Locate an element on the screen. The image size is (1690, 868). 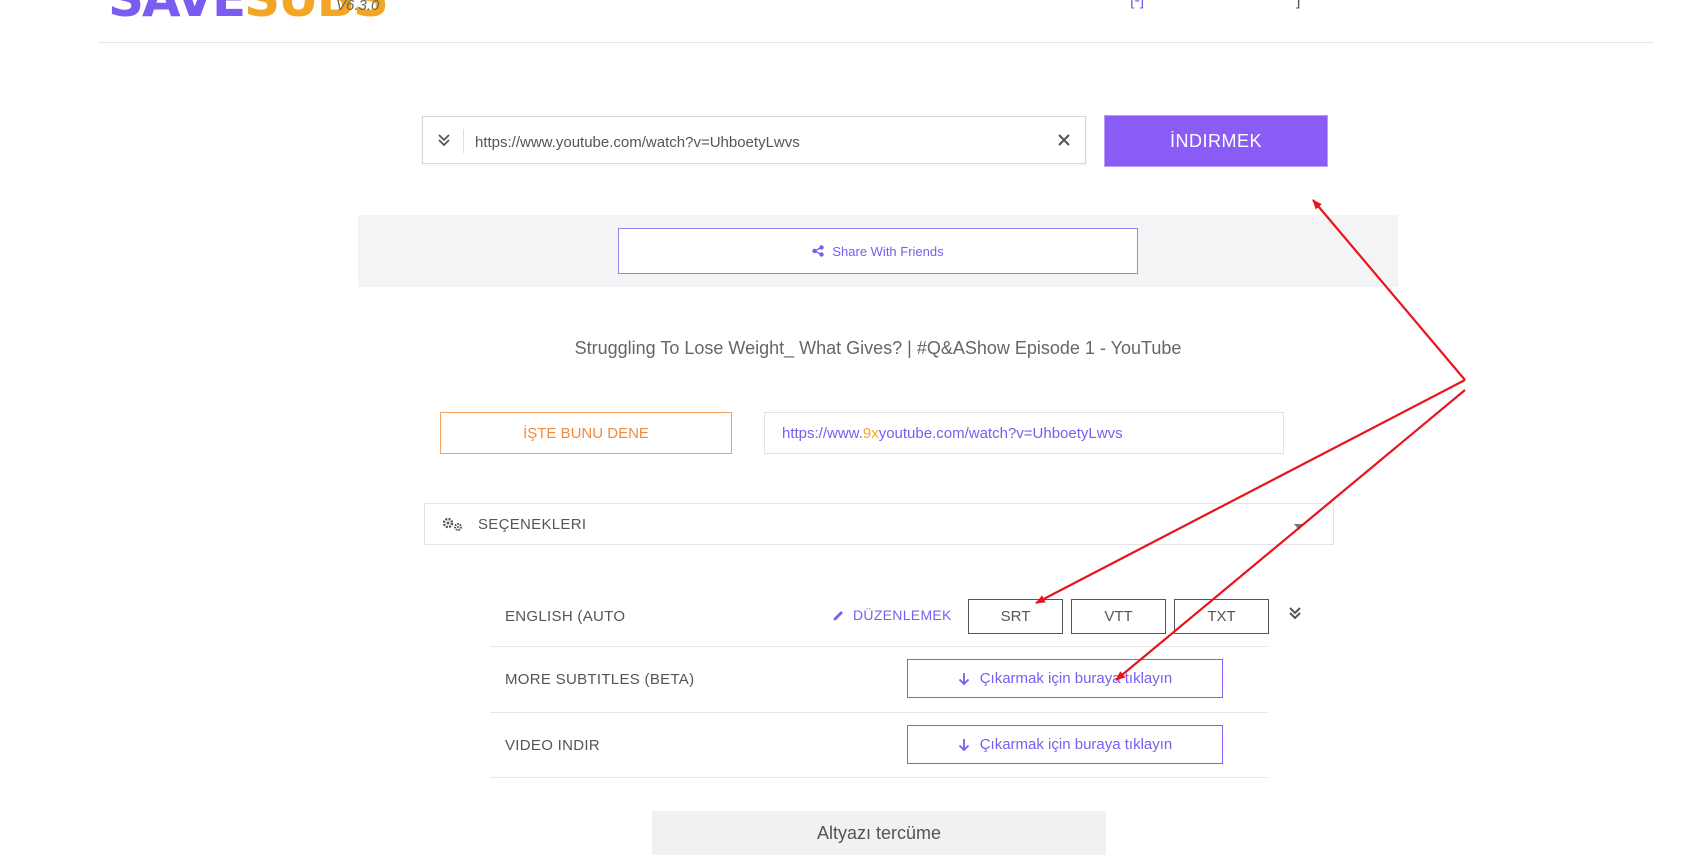
download-button: İNDIRMEK is located at coordinates (1216, 141).